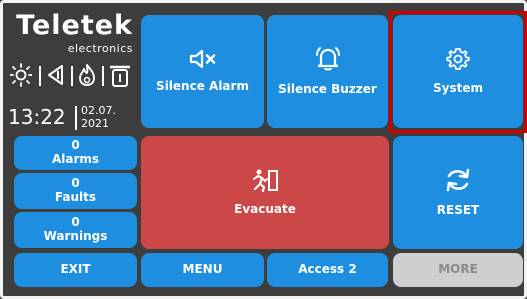 The height and width of the screenshot is (299, 527). What do you see at coordinates (203, 61) in the screenshot?
I see `speaker-mute-icon` at bounding box center [203, 61].